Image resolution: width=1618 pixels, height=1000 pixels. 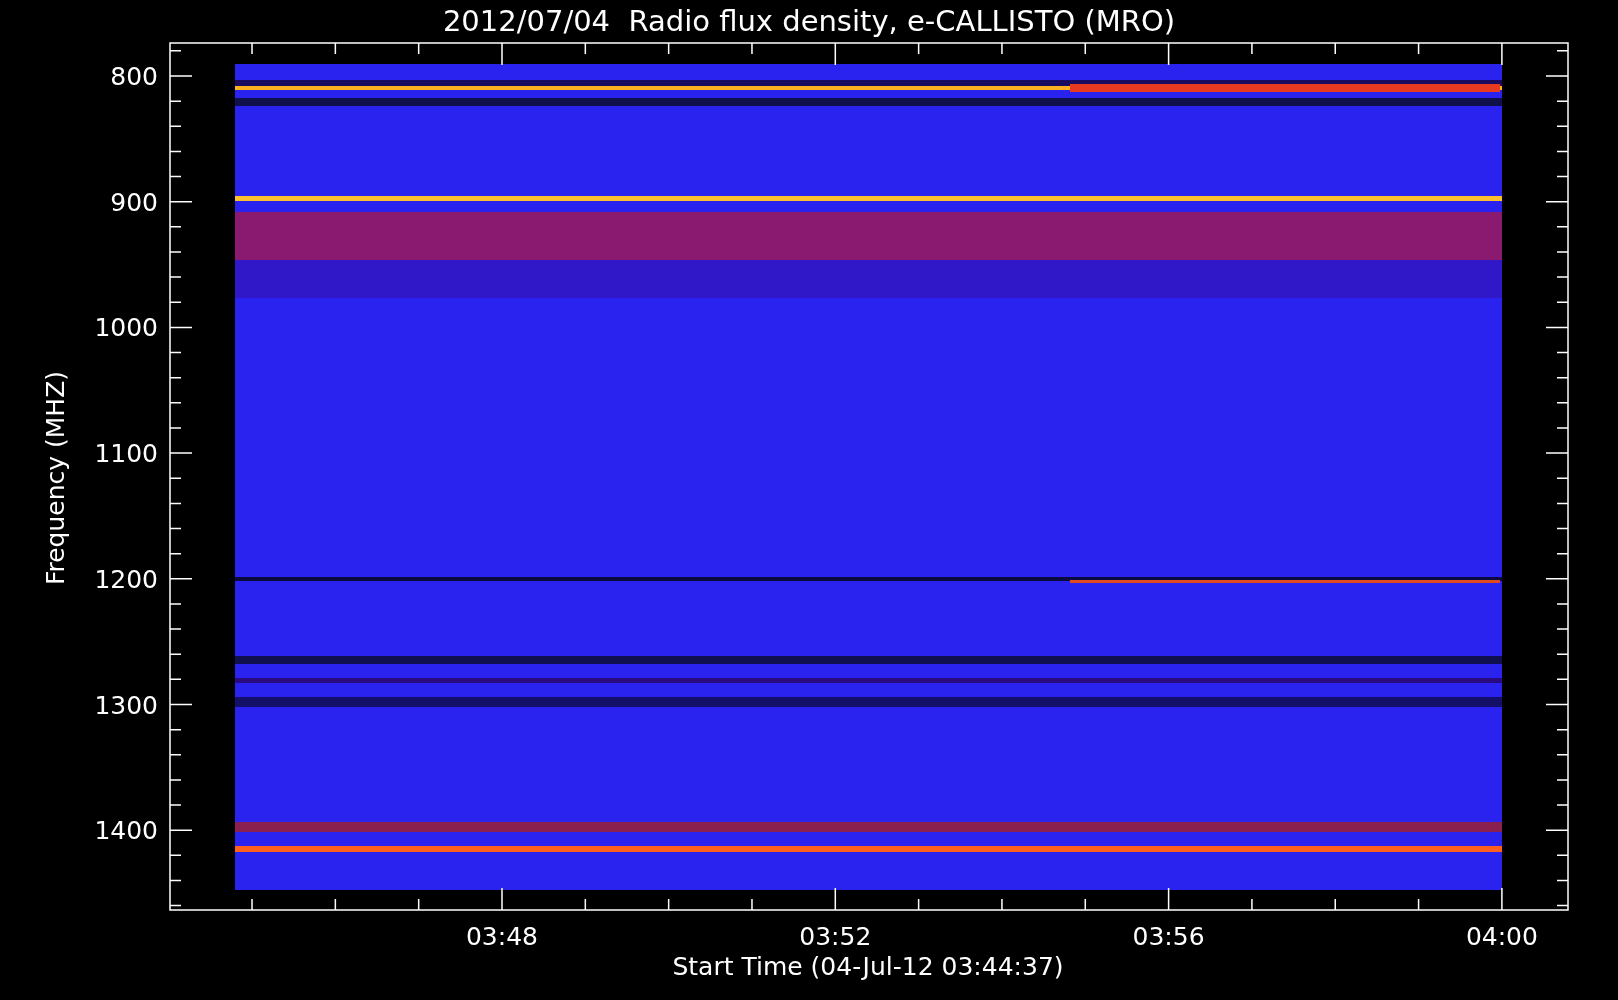 What do you see at coordinates (835, 936) in the screenshot?
I see `x-tick-label: 03:52` at bounding box center [835, 936].